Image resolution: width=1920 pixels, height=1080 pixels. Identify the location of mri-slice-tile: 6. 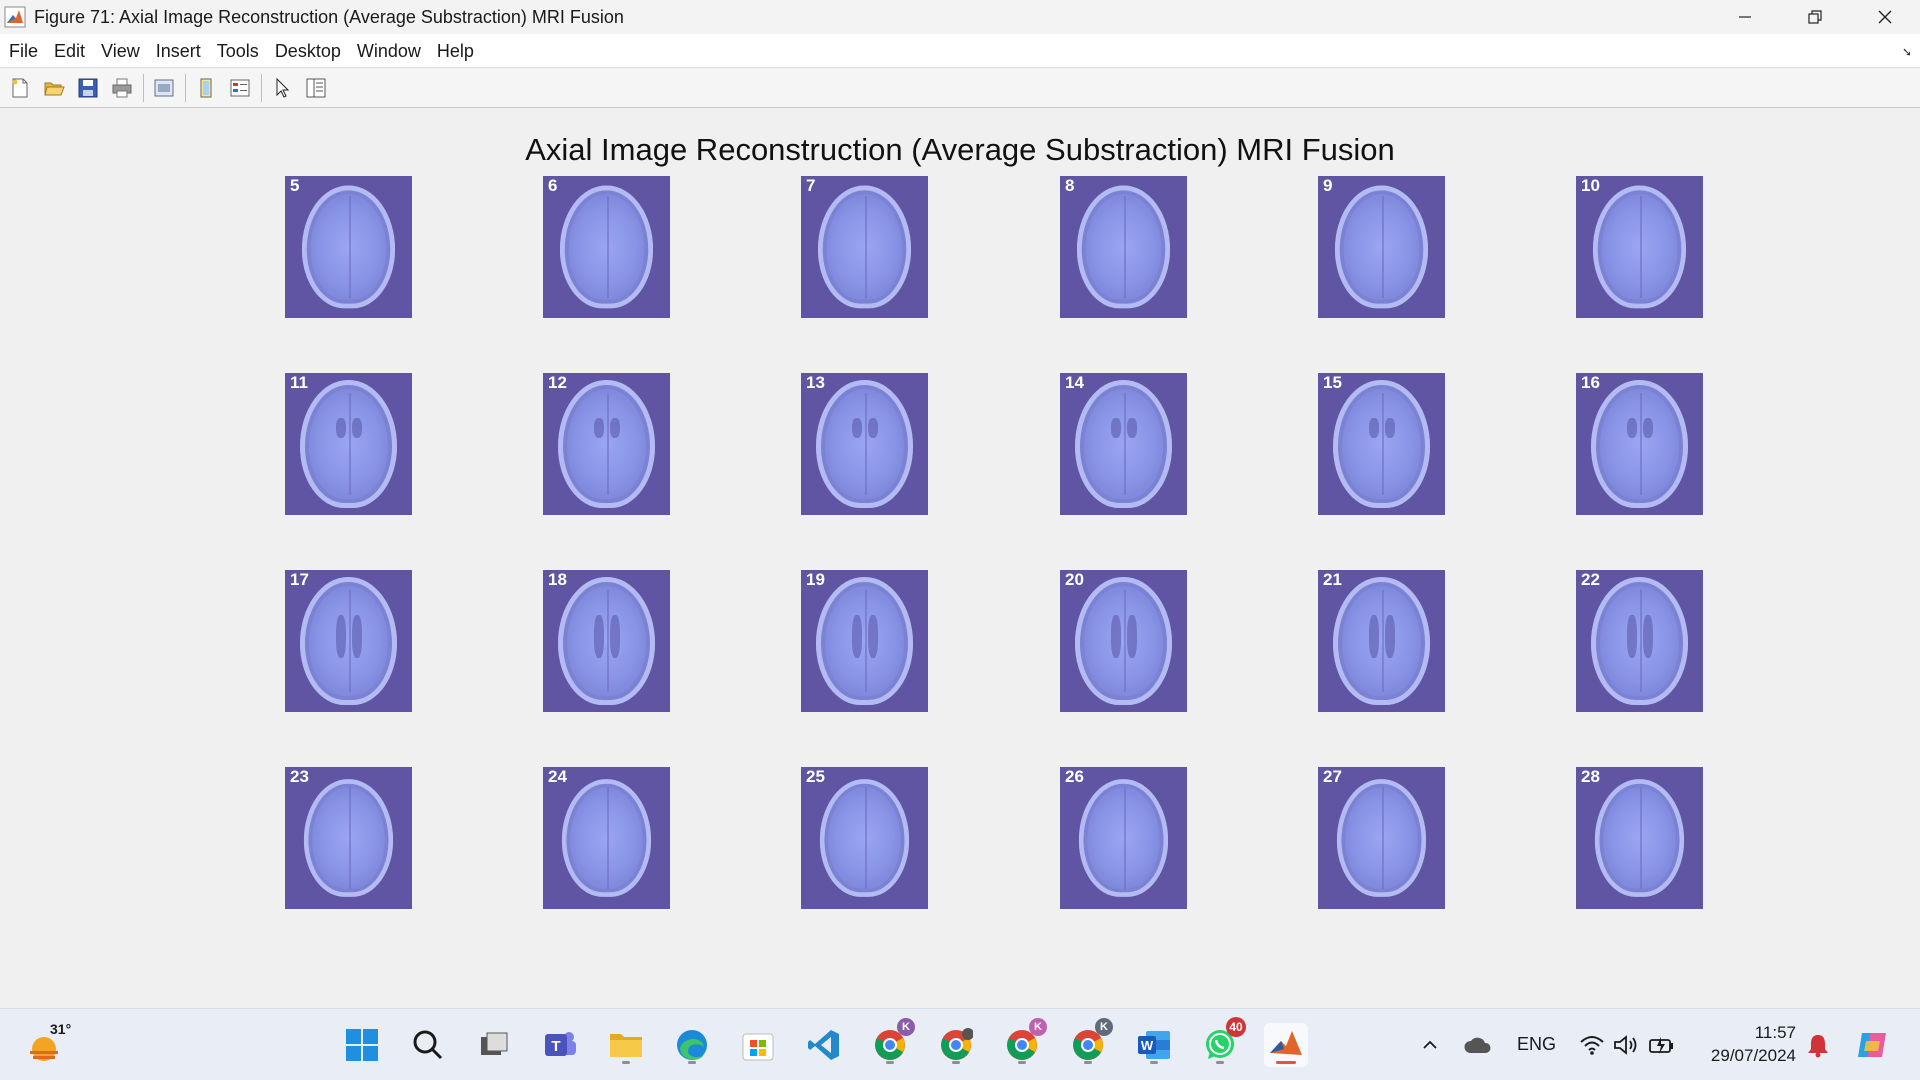
(606, 247).